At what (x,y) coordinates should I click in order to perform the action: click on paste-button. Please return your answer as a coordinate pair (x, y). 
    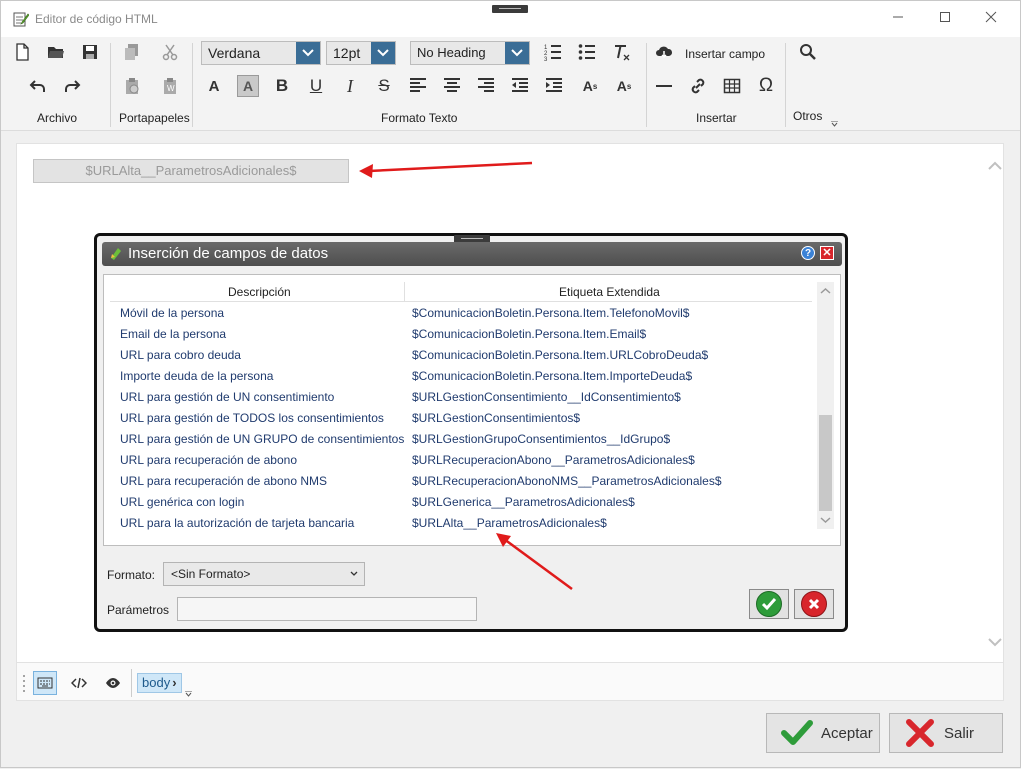
    Looking at the image, I should click on (132, 86).